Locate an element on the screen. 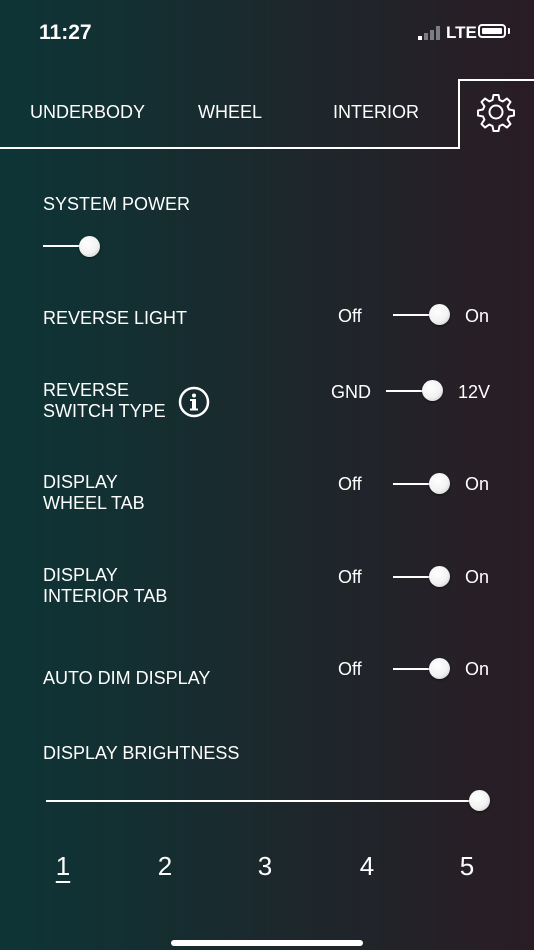 This screenshot has width=534, height=950. battery-tip is located at coordinates (509, 31).